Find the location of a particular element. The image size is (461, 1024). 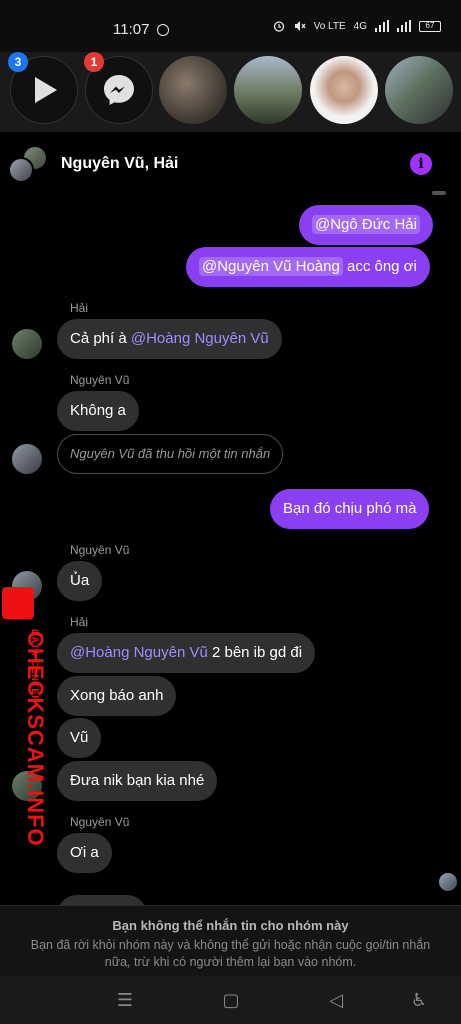

incoming-message: Xong báo anh is located at coordinates (117, 696).